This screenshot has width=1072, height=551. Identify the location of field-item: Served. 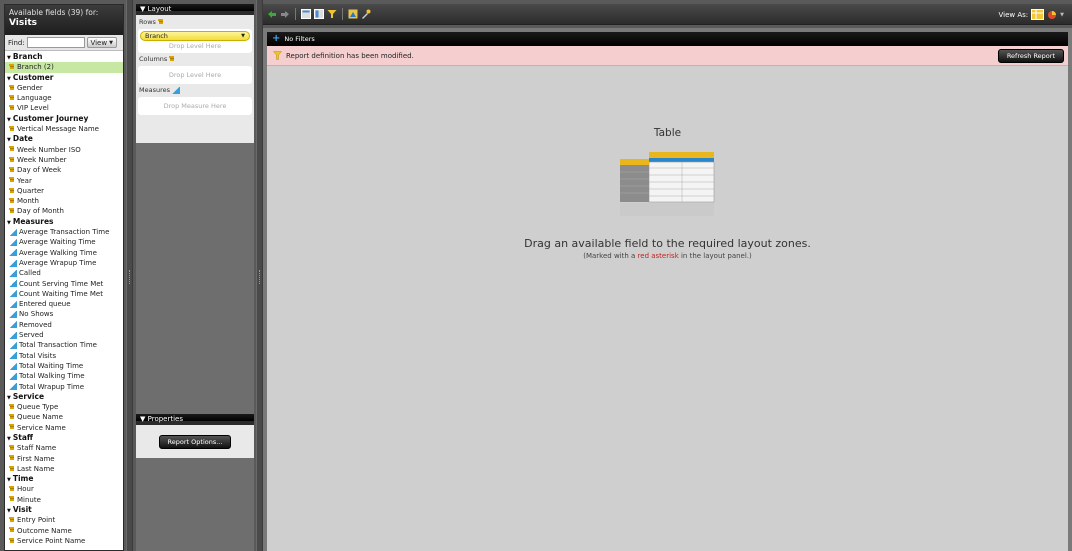
(64, 335).